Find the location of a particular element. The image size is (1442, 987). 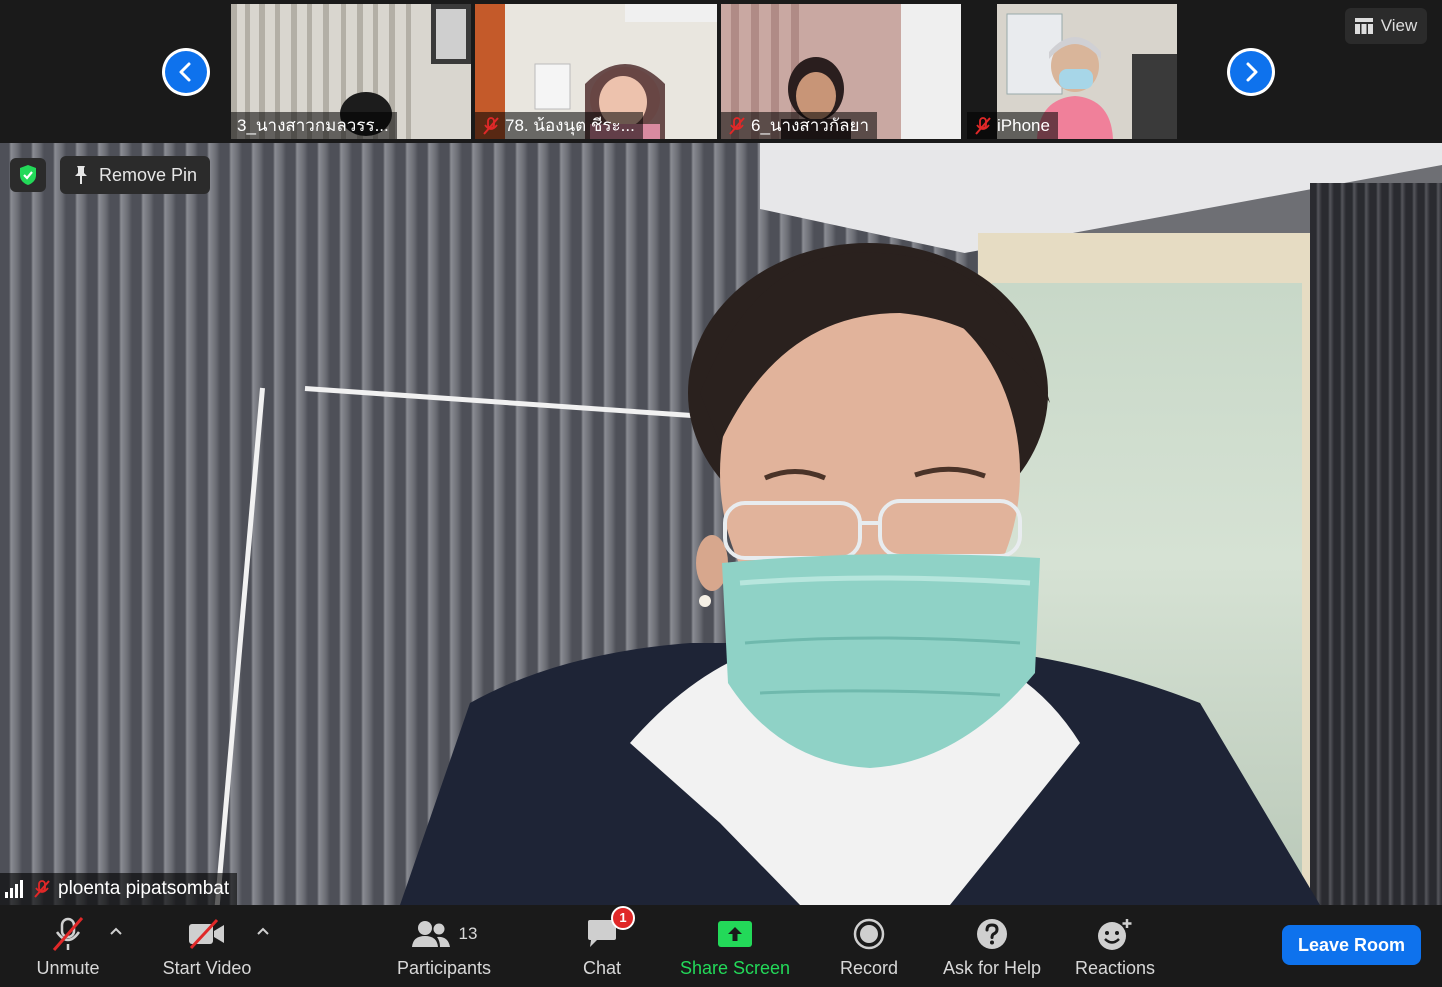

emoji-reaction-icon is located at coordinates (1115, 934).